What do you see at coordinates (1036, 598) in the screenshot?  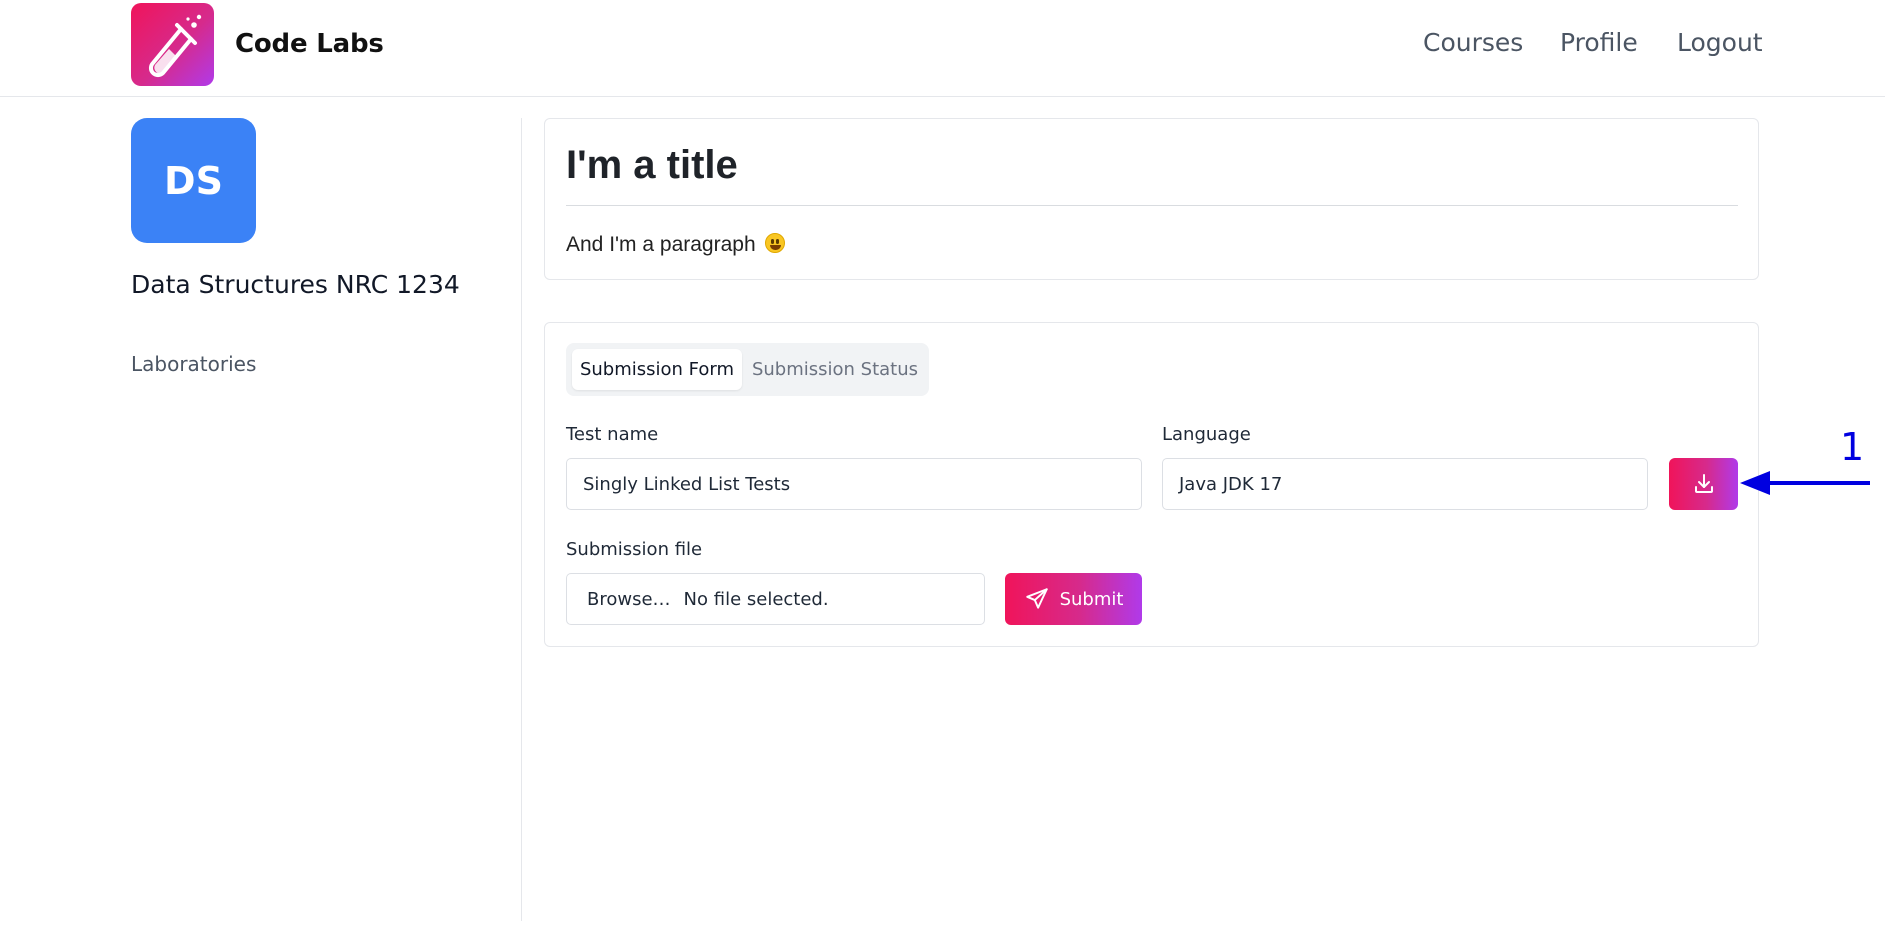 I see `send-icon` at bounding box center [1036, 598].